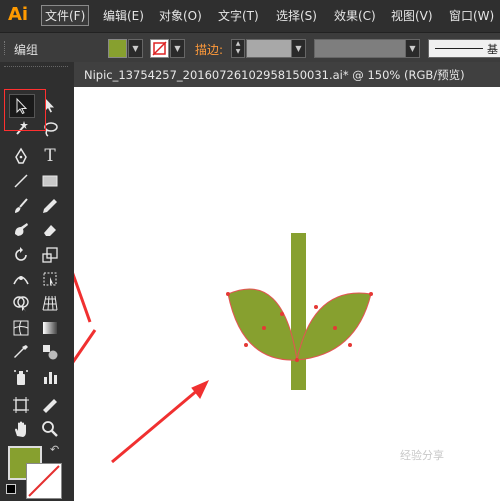 This screenshot has width=500, height=504. I want to click on stroke-color-swatch, so click(159, 48).